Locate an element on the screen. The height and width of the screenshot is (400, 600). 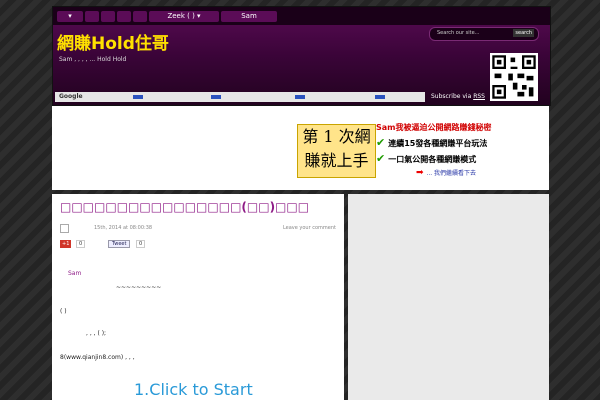
site-description: Sam , , , , ... Hold Hold is located at coordinates (93, 59).